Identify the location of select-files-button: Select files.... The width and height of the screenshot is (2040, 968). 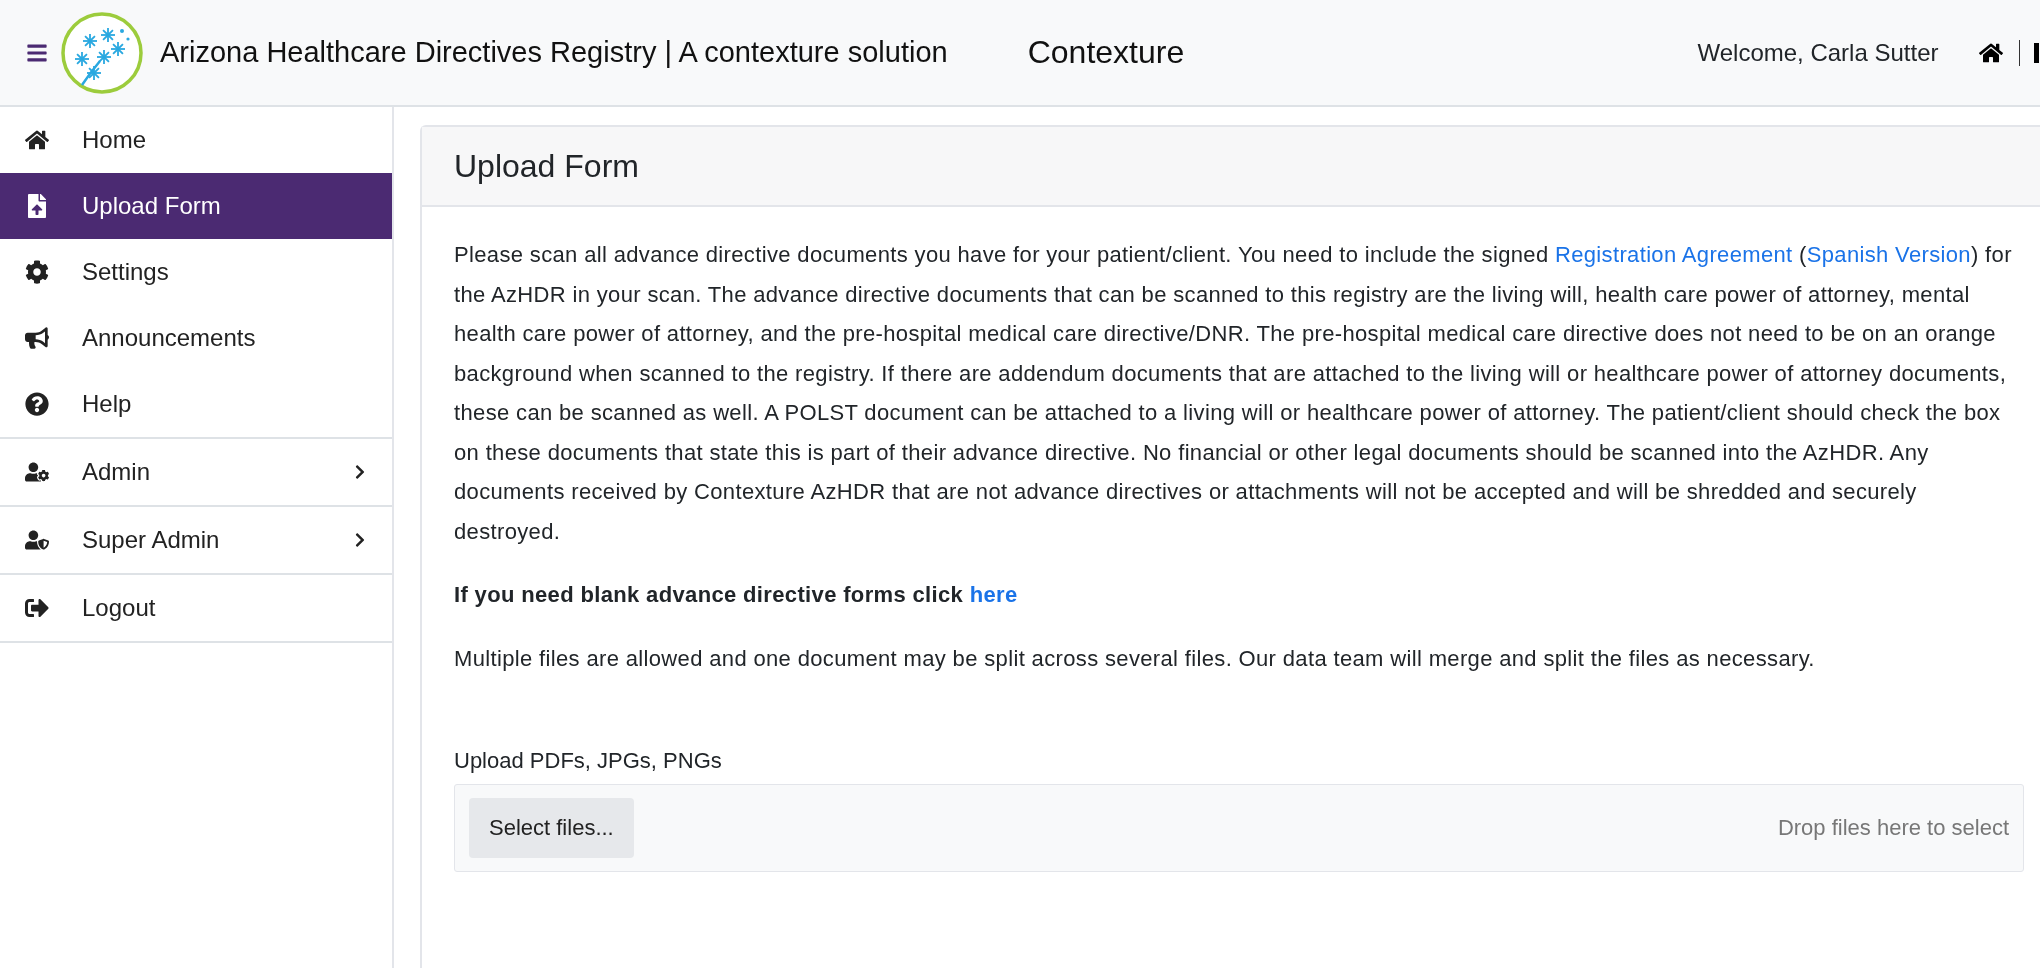
(551, 828).